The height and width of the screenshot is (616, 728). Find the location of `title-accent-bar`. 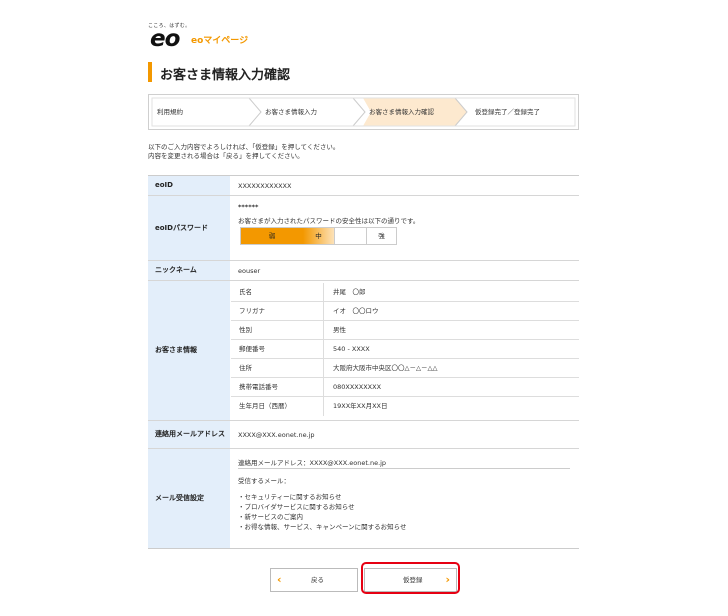

title-accent-bar is located at coordinates (150, 72).